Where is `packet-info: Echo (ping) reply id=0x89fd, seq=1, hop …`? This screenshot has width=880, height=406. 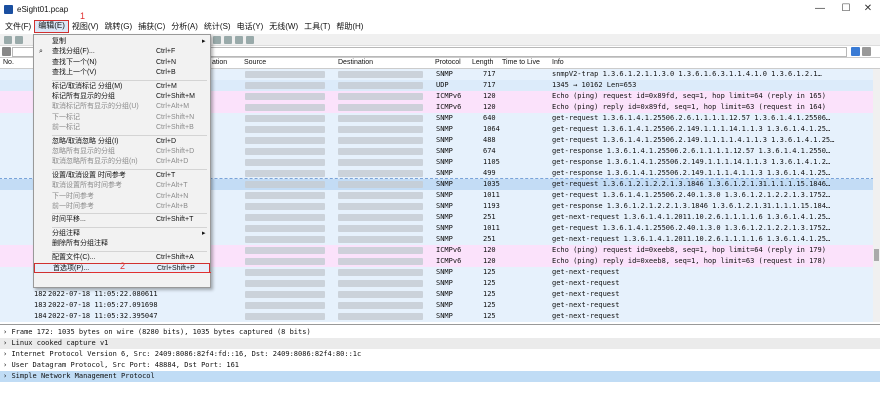 packet-info: Echo (ping) reply id=0x89fd, seq=1, hop … is located at coordinates (689, 107).